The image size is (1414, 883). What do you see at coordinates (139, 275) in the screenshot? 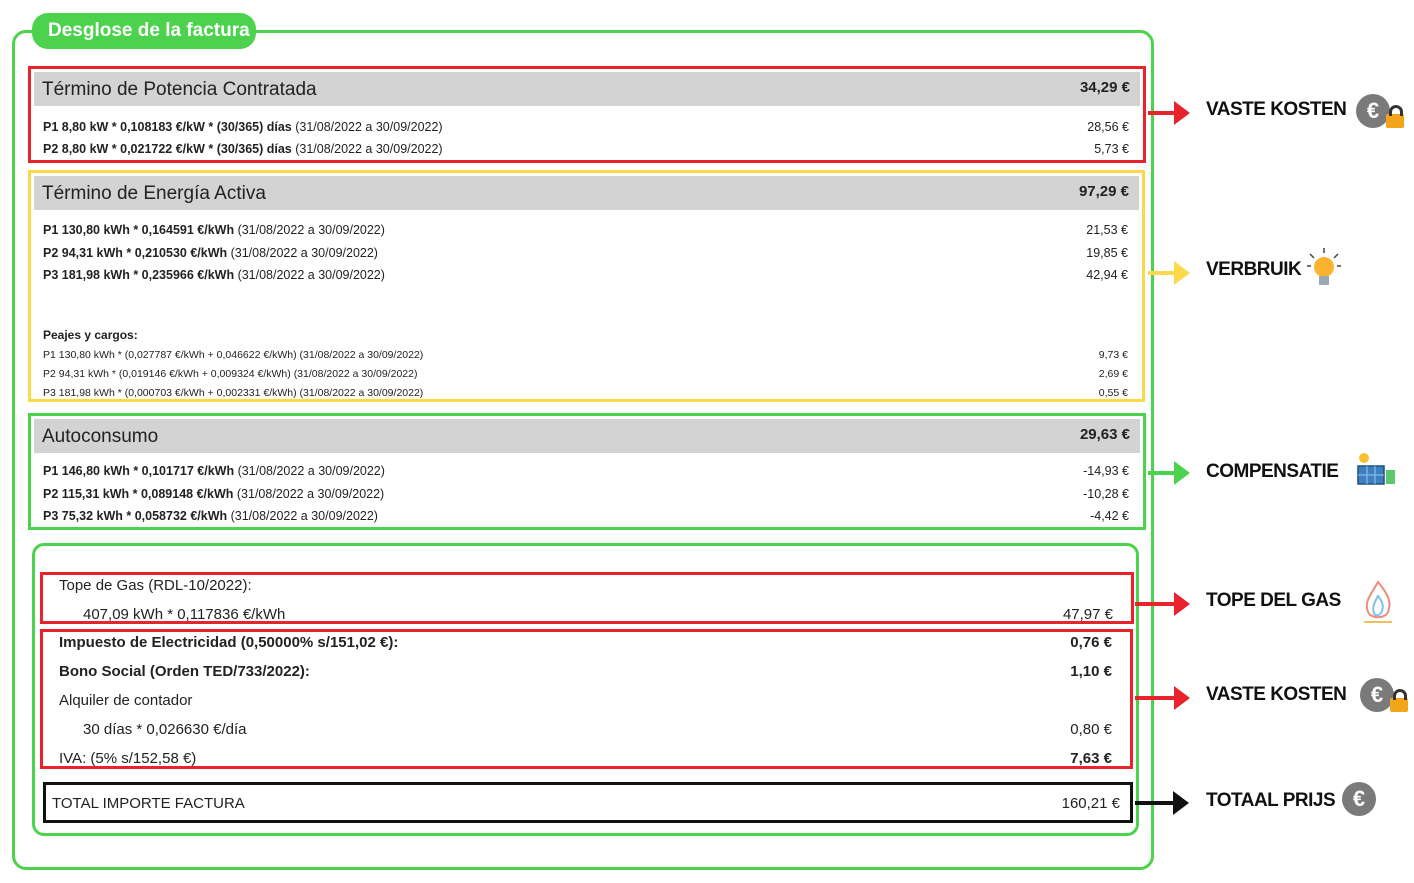
I see `line-formula: P3 181,98 kWh * 0,235966 €/kWh` at bounding box center [139, 275].